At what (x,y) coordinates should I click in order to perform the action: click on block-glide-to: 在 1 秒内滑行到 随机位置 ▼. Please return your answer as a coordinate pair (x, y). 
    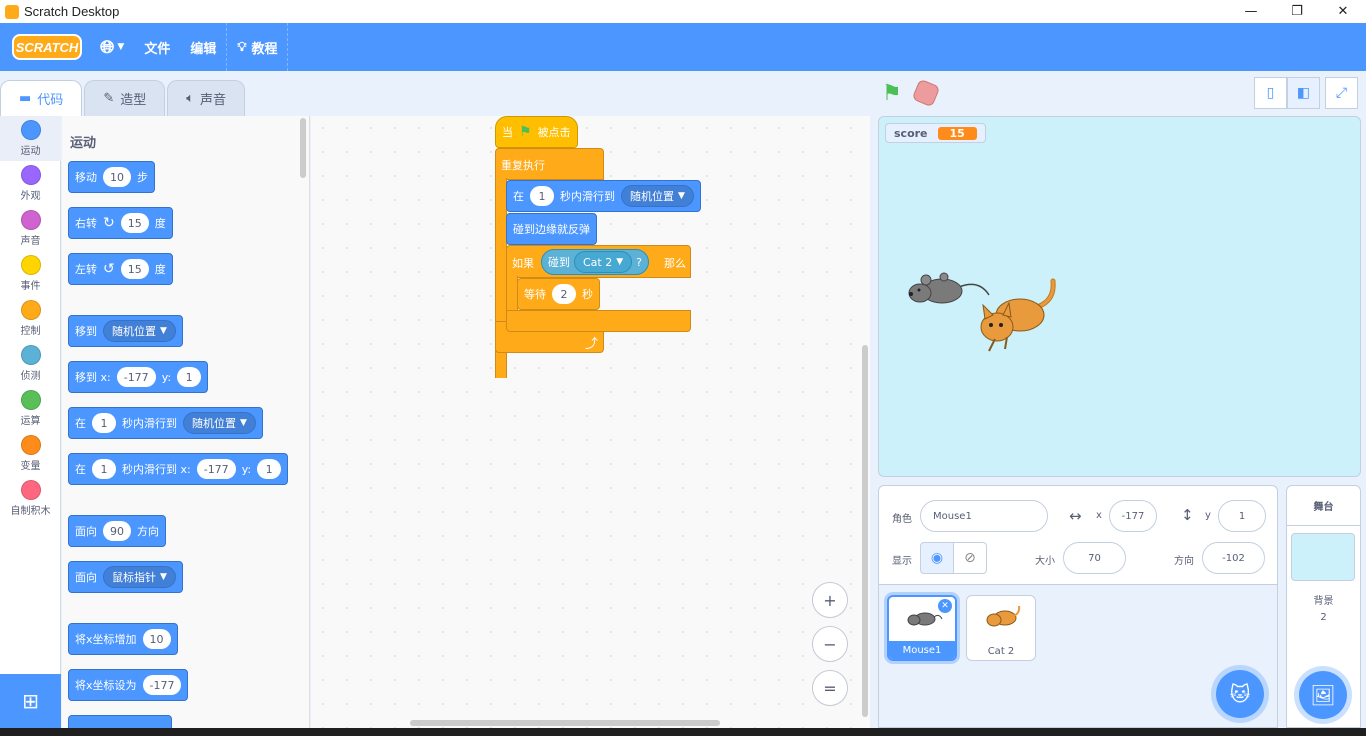
    Looking at the image, I should click on (165, 423).